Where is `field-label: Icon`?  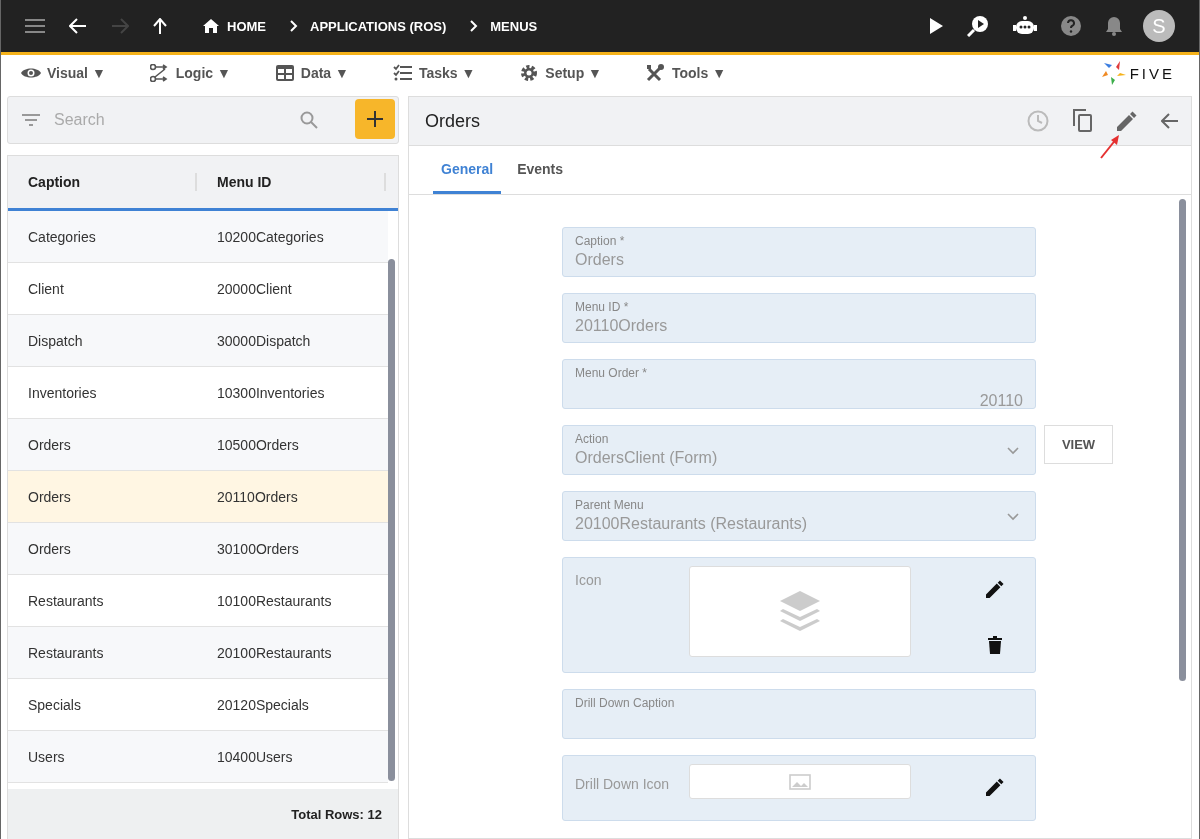 field-label: Icon is located at coordinates (589, 580).